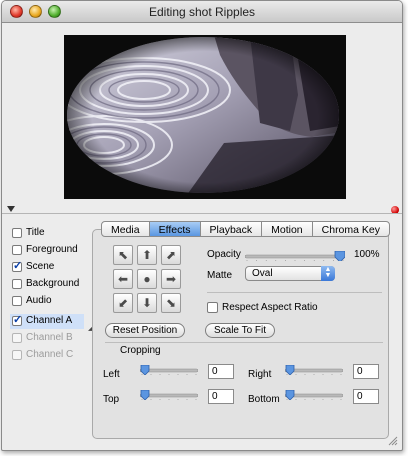  What do you see at coordinates (40, 266) in the screenshot?
I see `track-label: Scene` at bounding box center [40, 266].